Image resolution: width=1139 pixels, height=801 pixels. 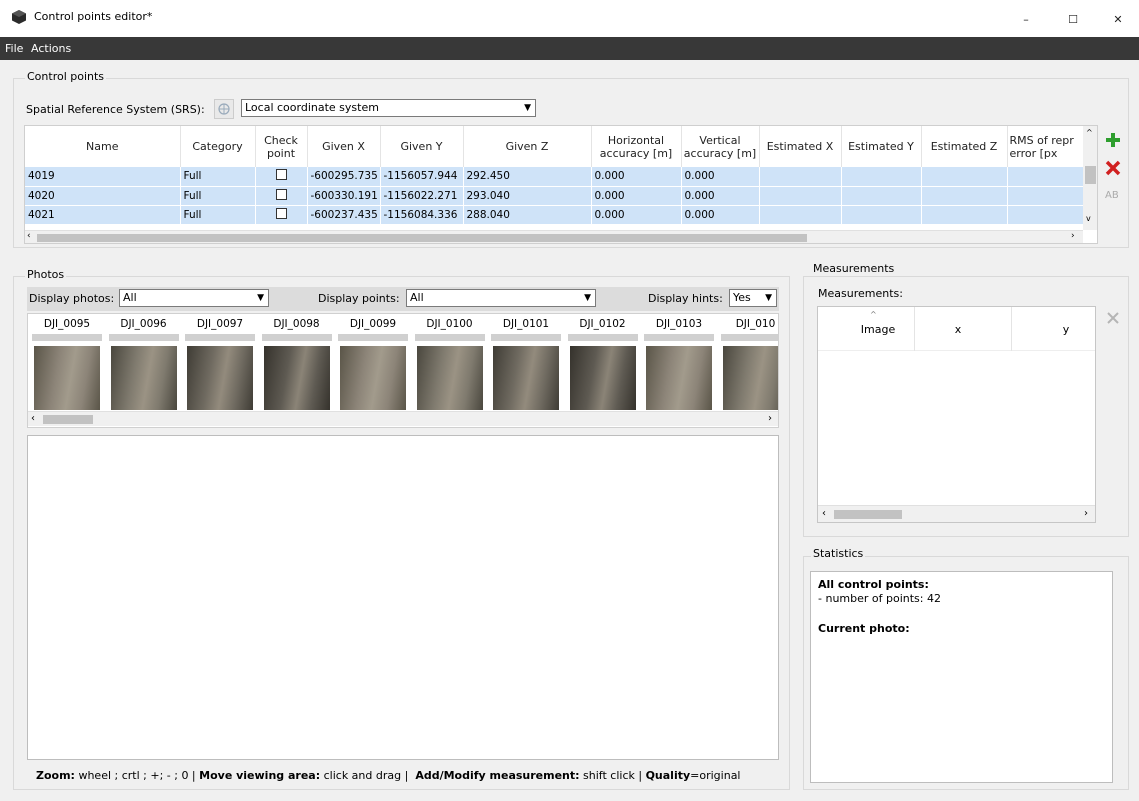 I want to click on delete-point-button, so click(x=1113, y=168).